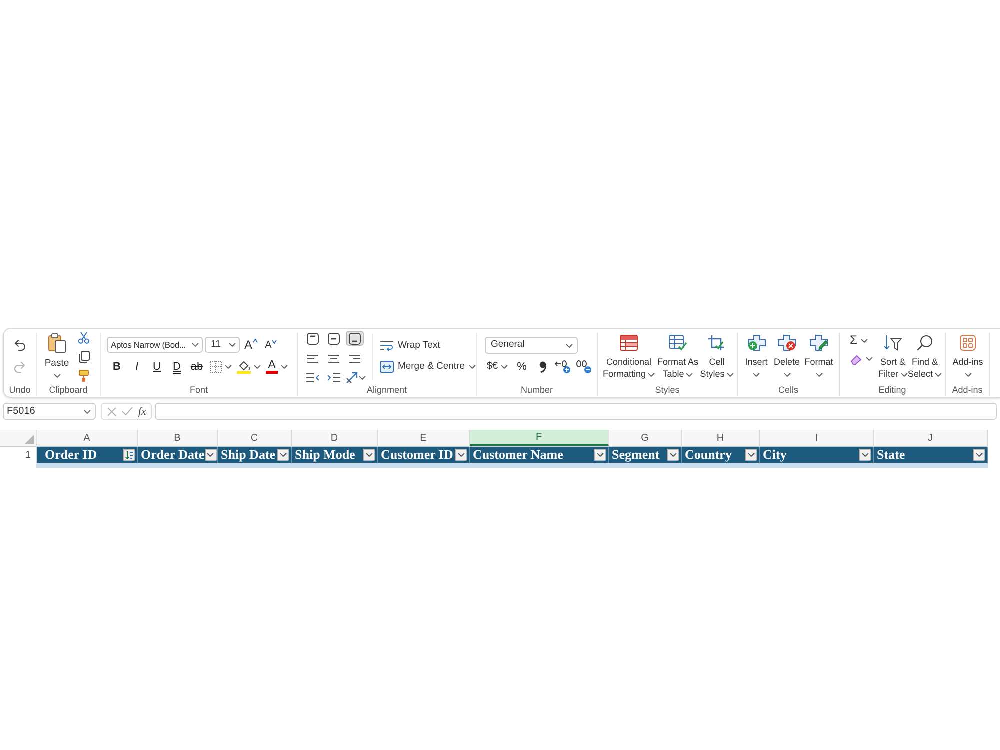 The height and width of the screenshot is (750, 1000). I want to click on paintbrush-icon, so click(84, 376).